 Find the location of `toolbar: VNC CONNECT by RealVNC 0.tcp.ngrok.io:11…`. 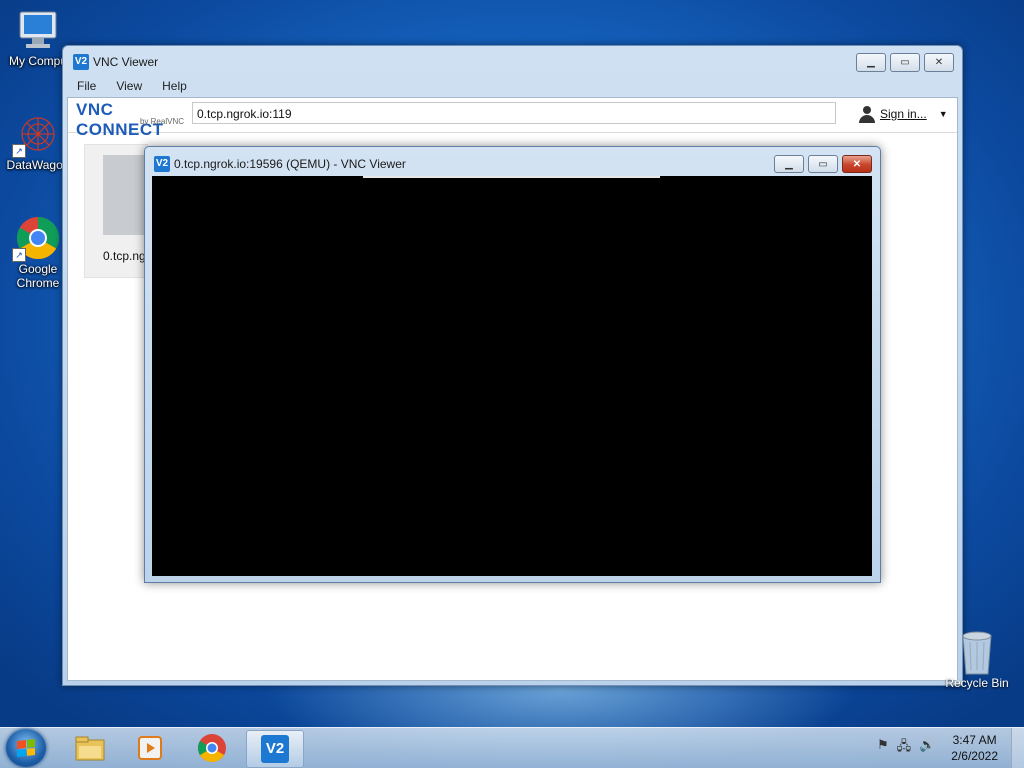

toolbar: VNC CONNECT by RealVNC 0.tcp.ngrok.io:11… is located at coordinates (512, 118).